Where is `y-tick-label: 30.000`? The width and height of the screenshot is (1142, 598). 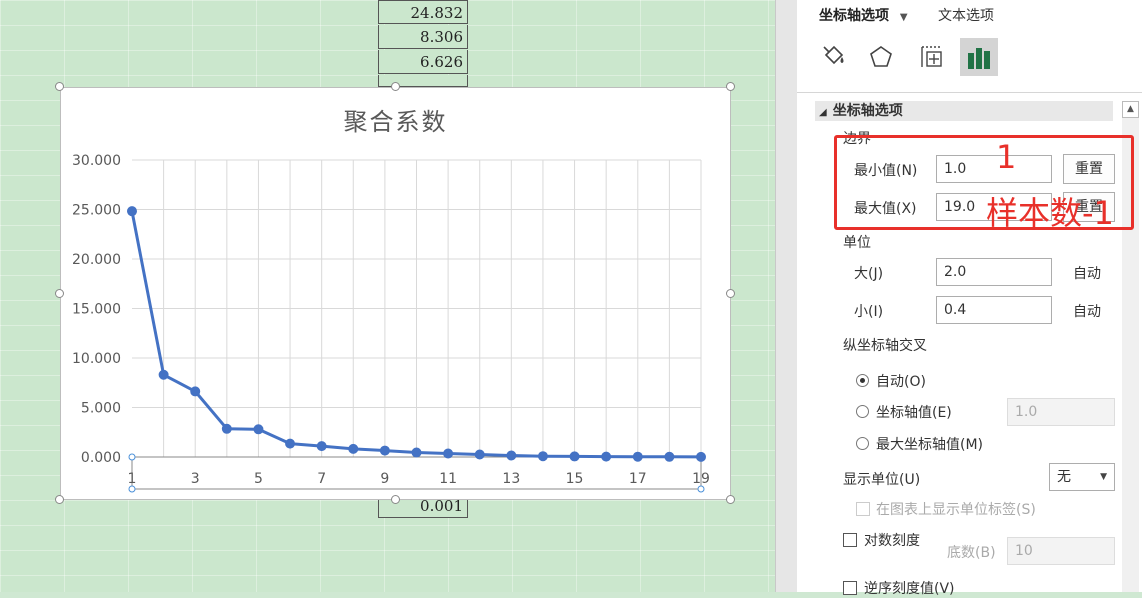 y-tick-label: 30.000 is located at coordinates (96, 161).